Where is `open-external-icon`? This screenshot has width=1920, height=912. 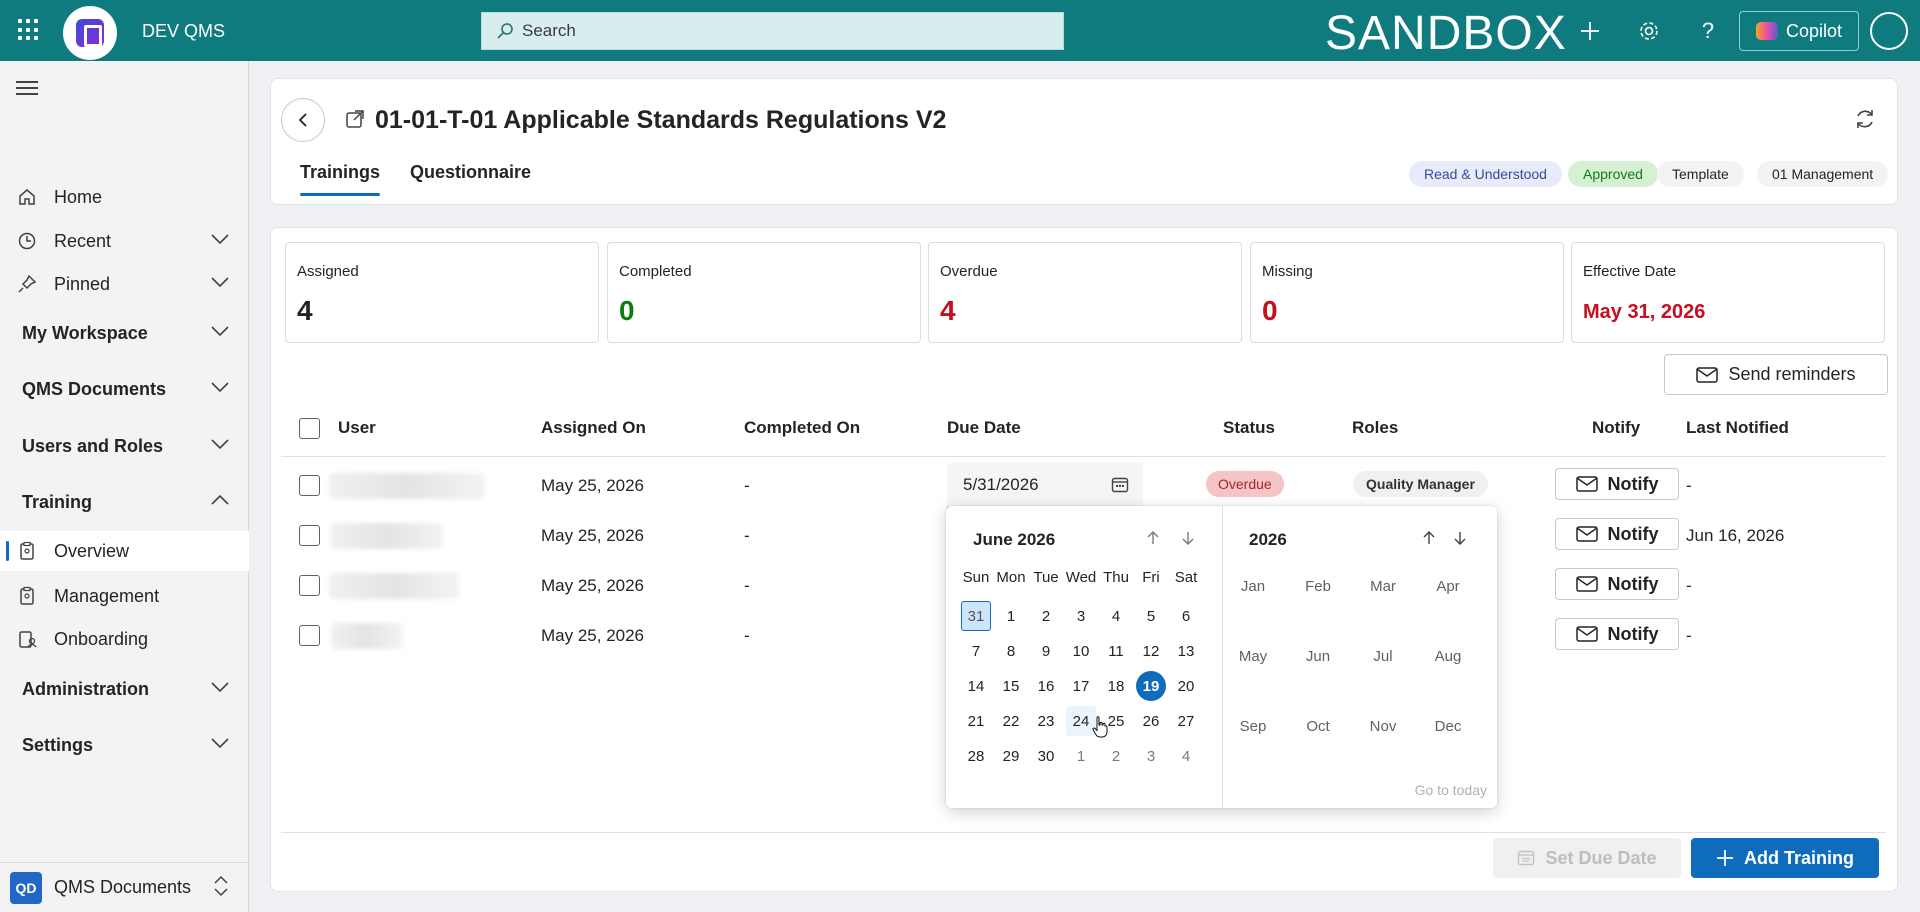 open-external-icon is located at coordinates (355, 119).